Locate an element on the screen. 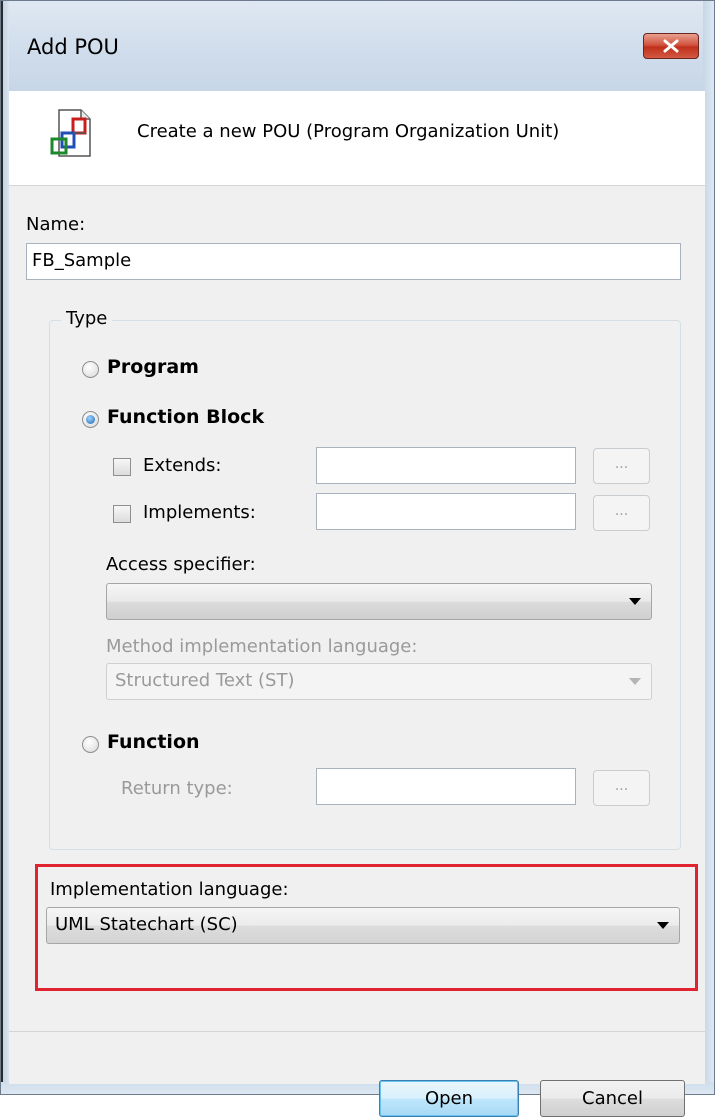  close-icon is located at coordinates (671, 46).